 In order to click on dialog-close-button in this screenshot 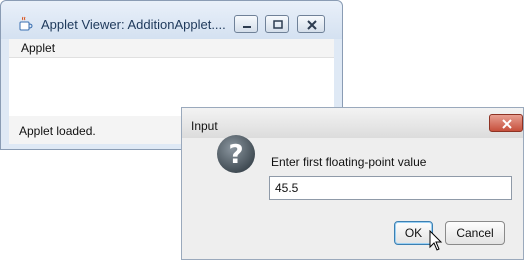, I will do `click(506, 123)`.